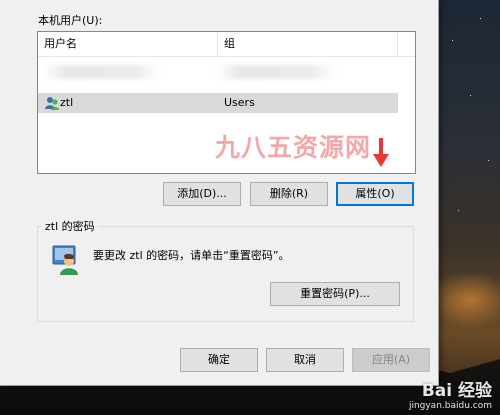 The width and height of the screenshot is (500, 415). Describe the element at coordinates (375, 194) in the screenshot. I see `properties-button: 属性(O)` at that location.